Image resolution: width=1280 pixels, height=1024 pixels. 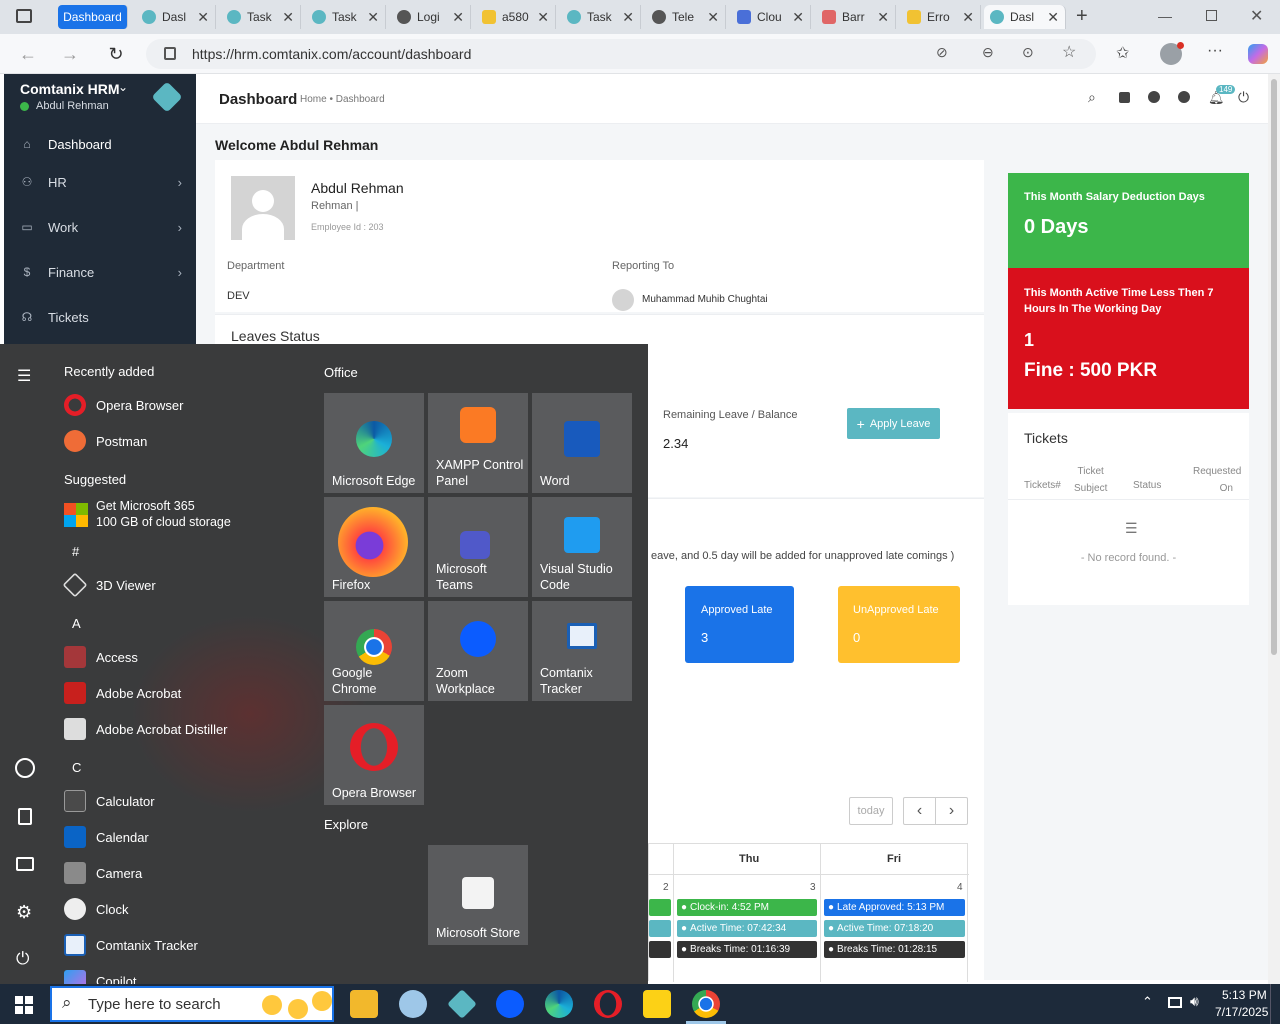 What do you see at coordinates (706, 1004) in the screenshot?
I see `chrome-icon` at bounding box center [706, 1004].